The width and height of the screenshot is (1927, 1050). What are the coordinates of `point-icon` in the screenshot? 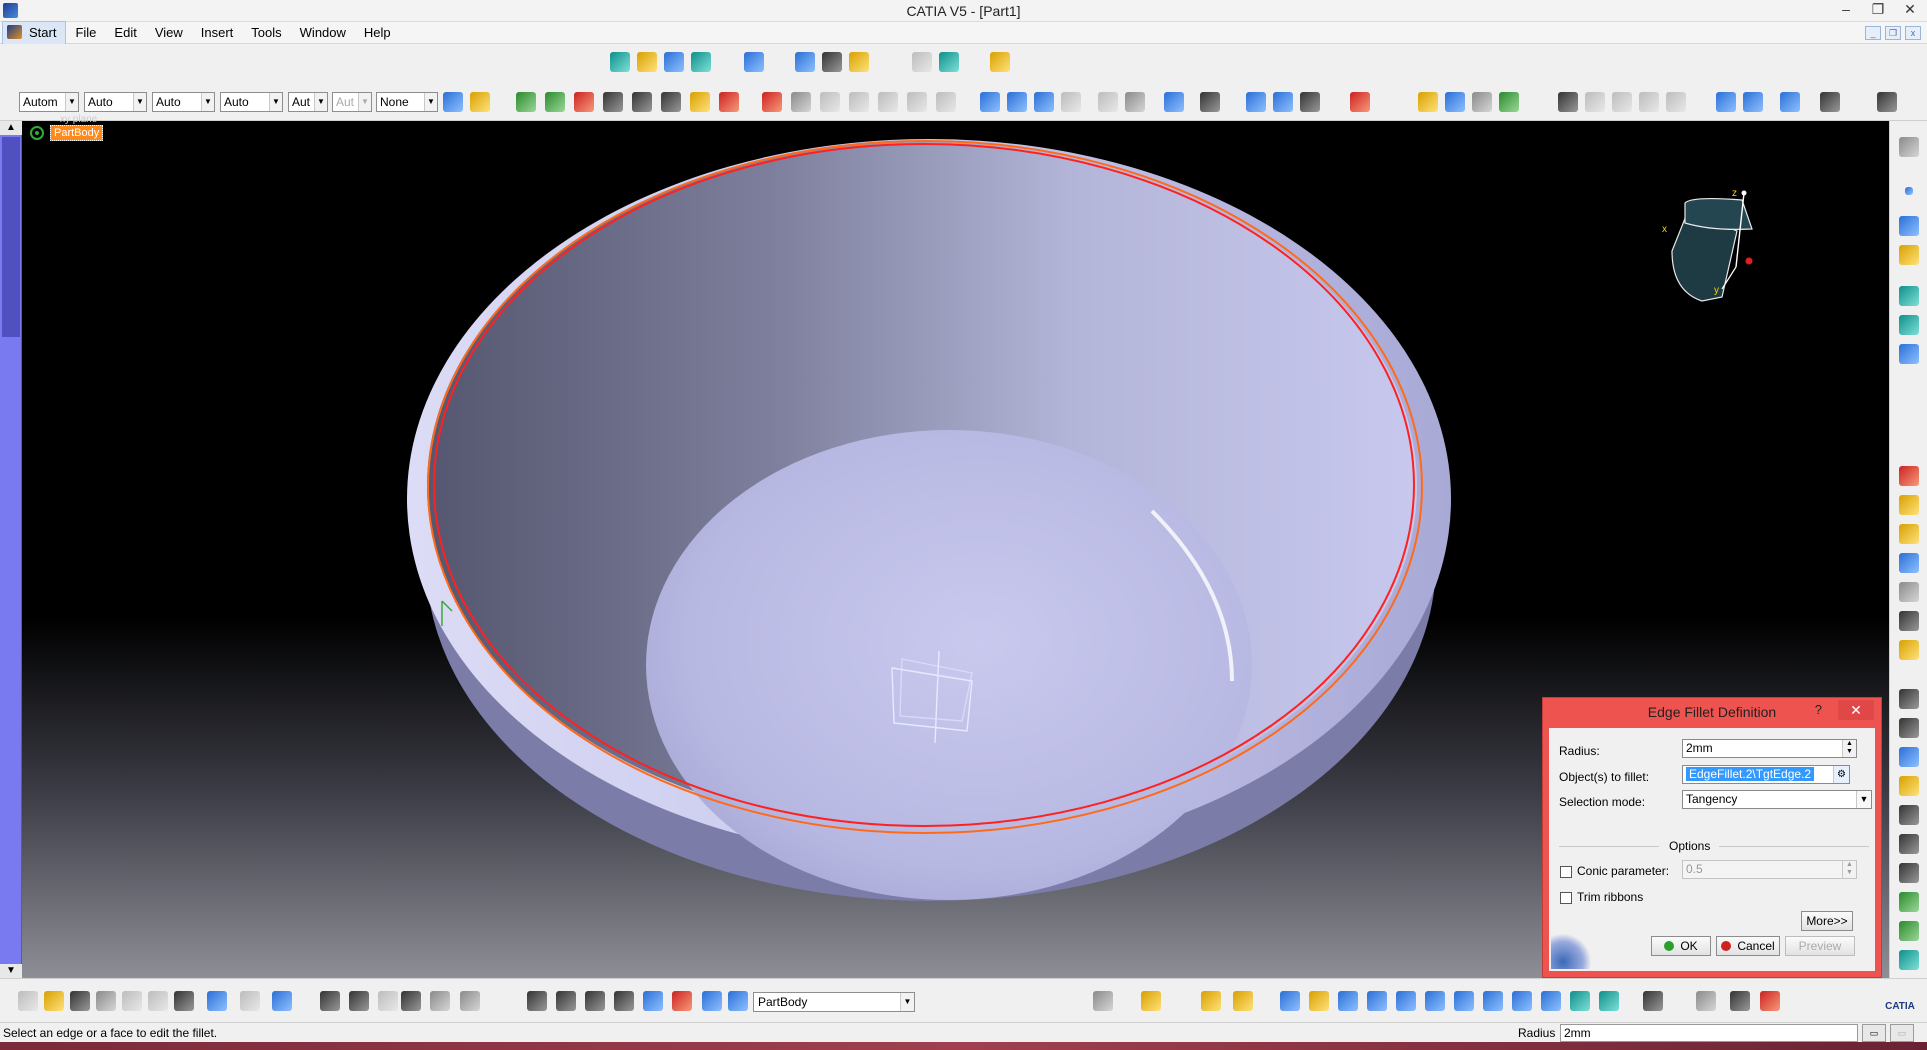 It's located at (990, 102).